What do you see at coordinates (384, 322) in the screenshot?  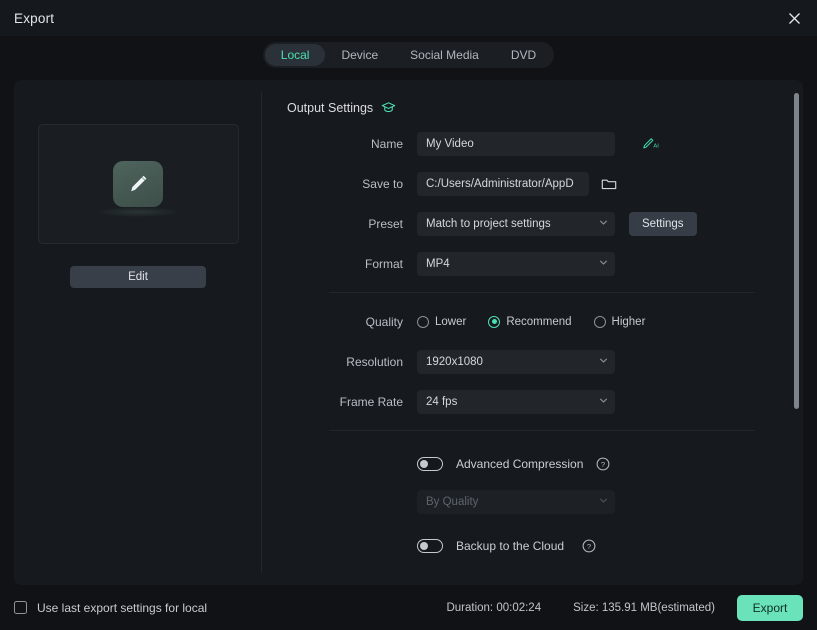 I see `quality-label: Quality` at bounding box center [384, 322].